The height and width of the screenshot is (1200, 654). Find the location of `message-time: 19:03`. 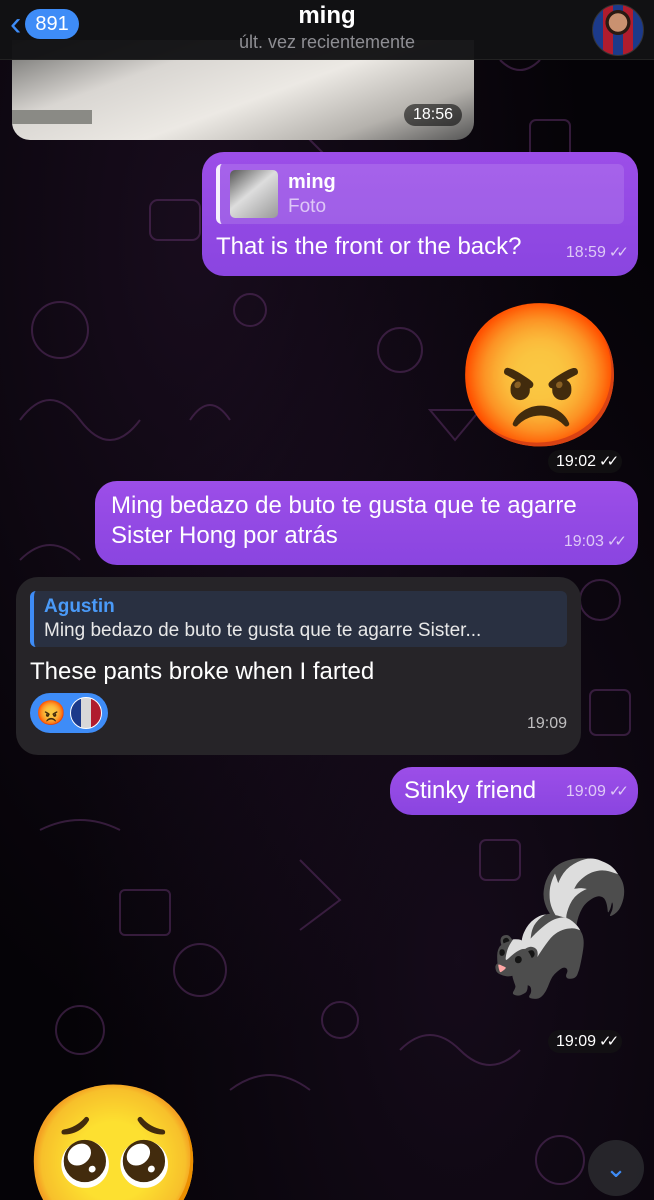

message-time: 19:03 is located at coordinates (583, 541).